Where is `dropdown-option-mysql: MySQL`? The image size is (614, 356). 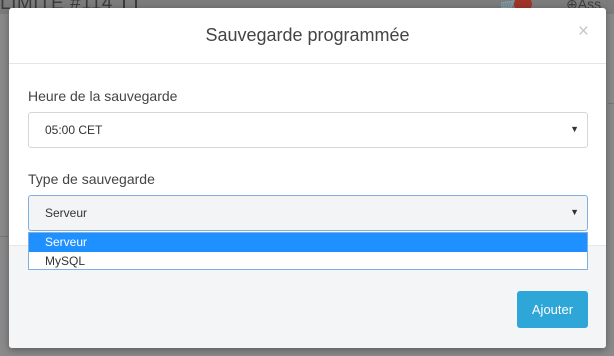
dropdown-option-mysql: MySQL is located at coordinates (308, 261).